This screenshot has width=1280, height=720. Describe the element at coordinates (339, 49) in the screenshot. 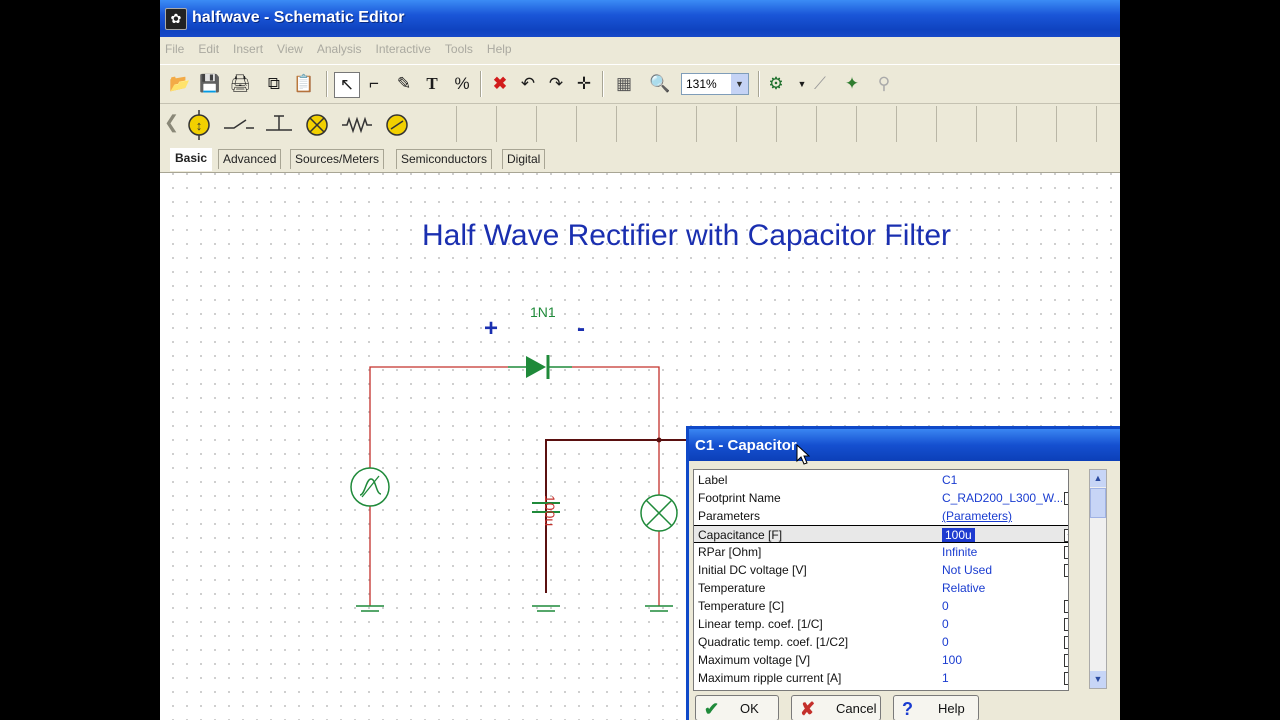

I see `menu-analysis: Analysis` at that location.